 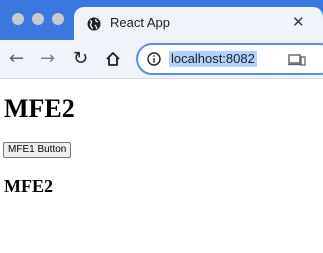 I want to click on forward-arrow-icon: →, so click(x=47, y=59).